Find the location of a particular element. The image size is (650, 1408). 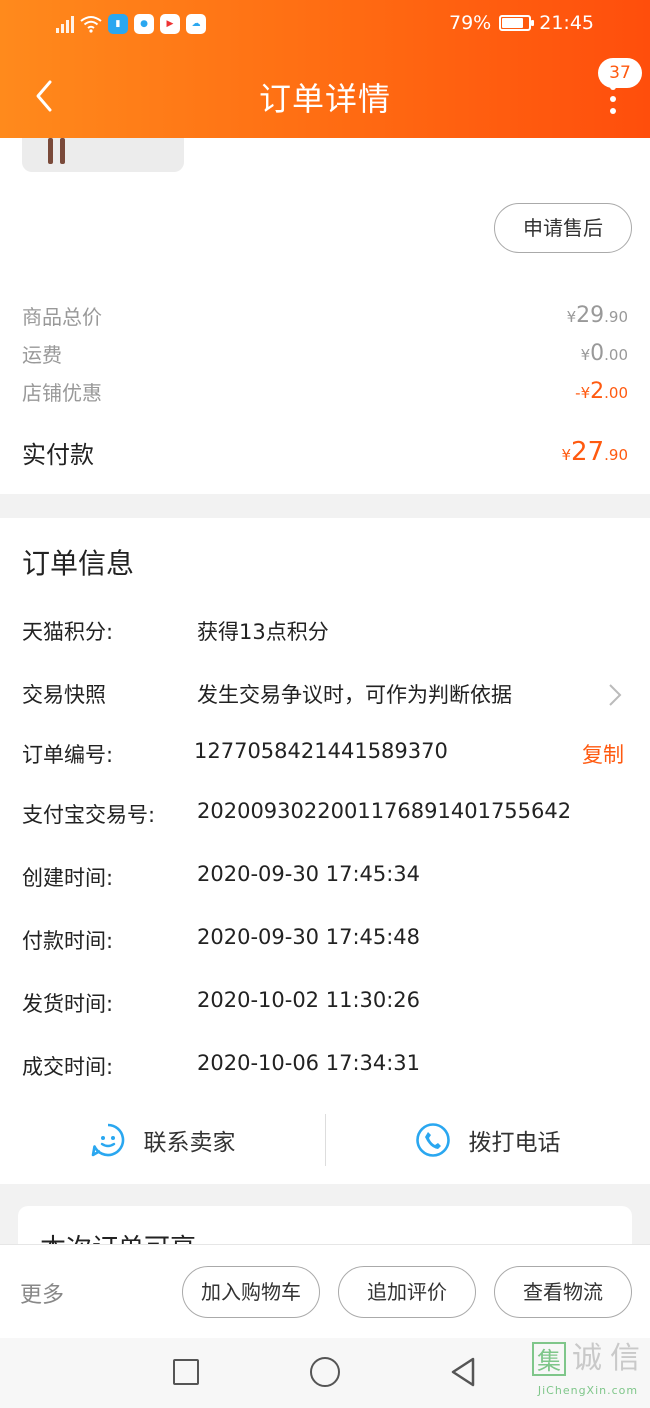

watermark-logo: 集 诚 信 JiChengXin.com is located at coordinates (588, 1373).